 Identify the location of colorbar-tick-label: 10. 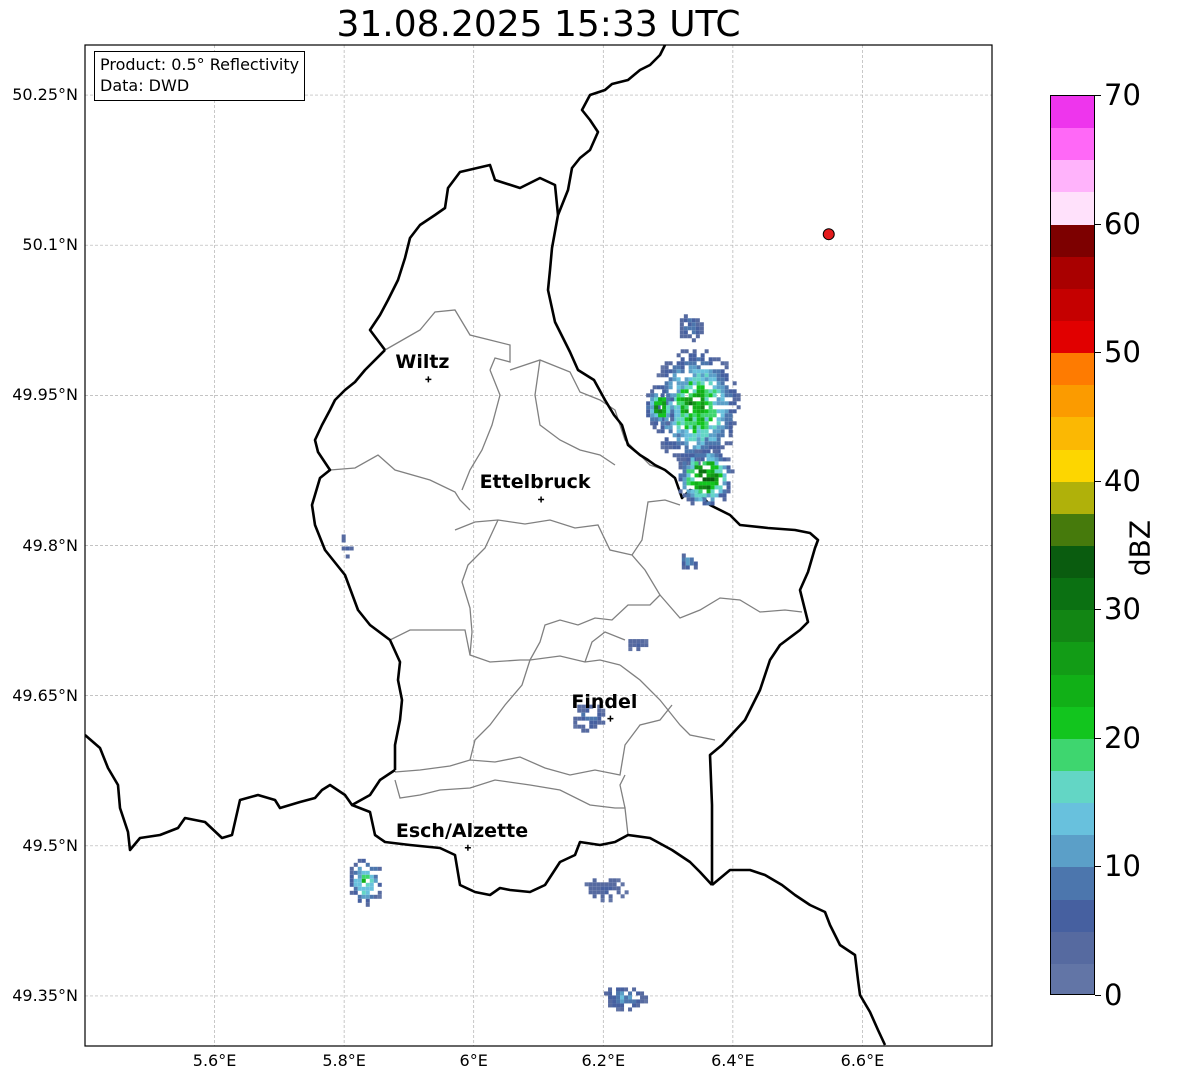
(1122, 866).